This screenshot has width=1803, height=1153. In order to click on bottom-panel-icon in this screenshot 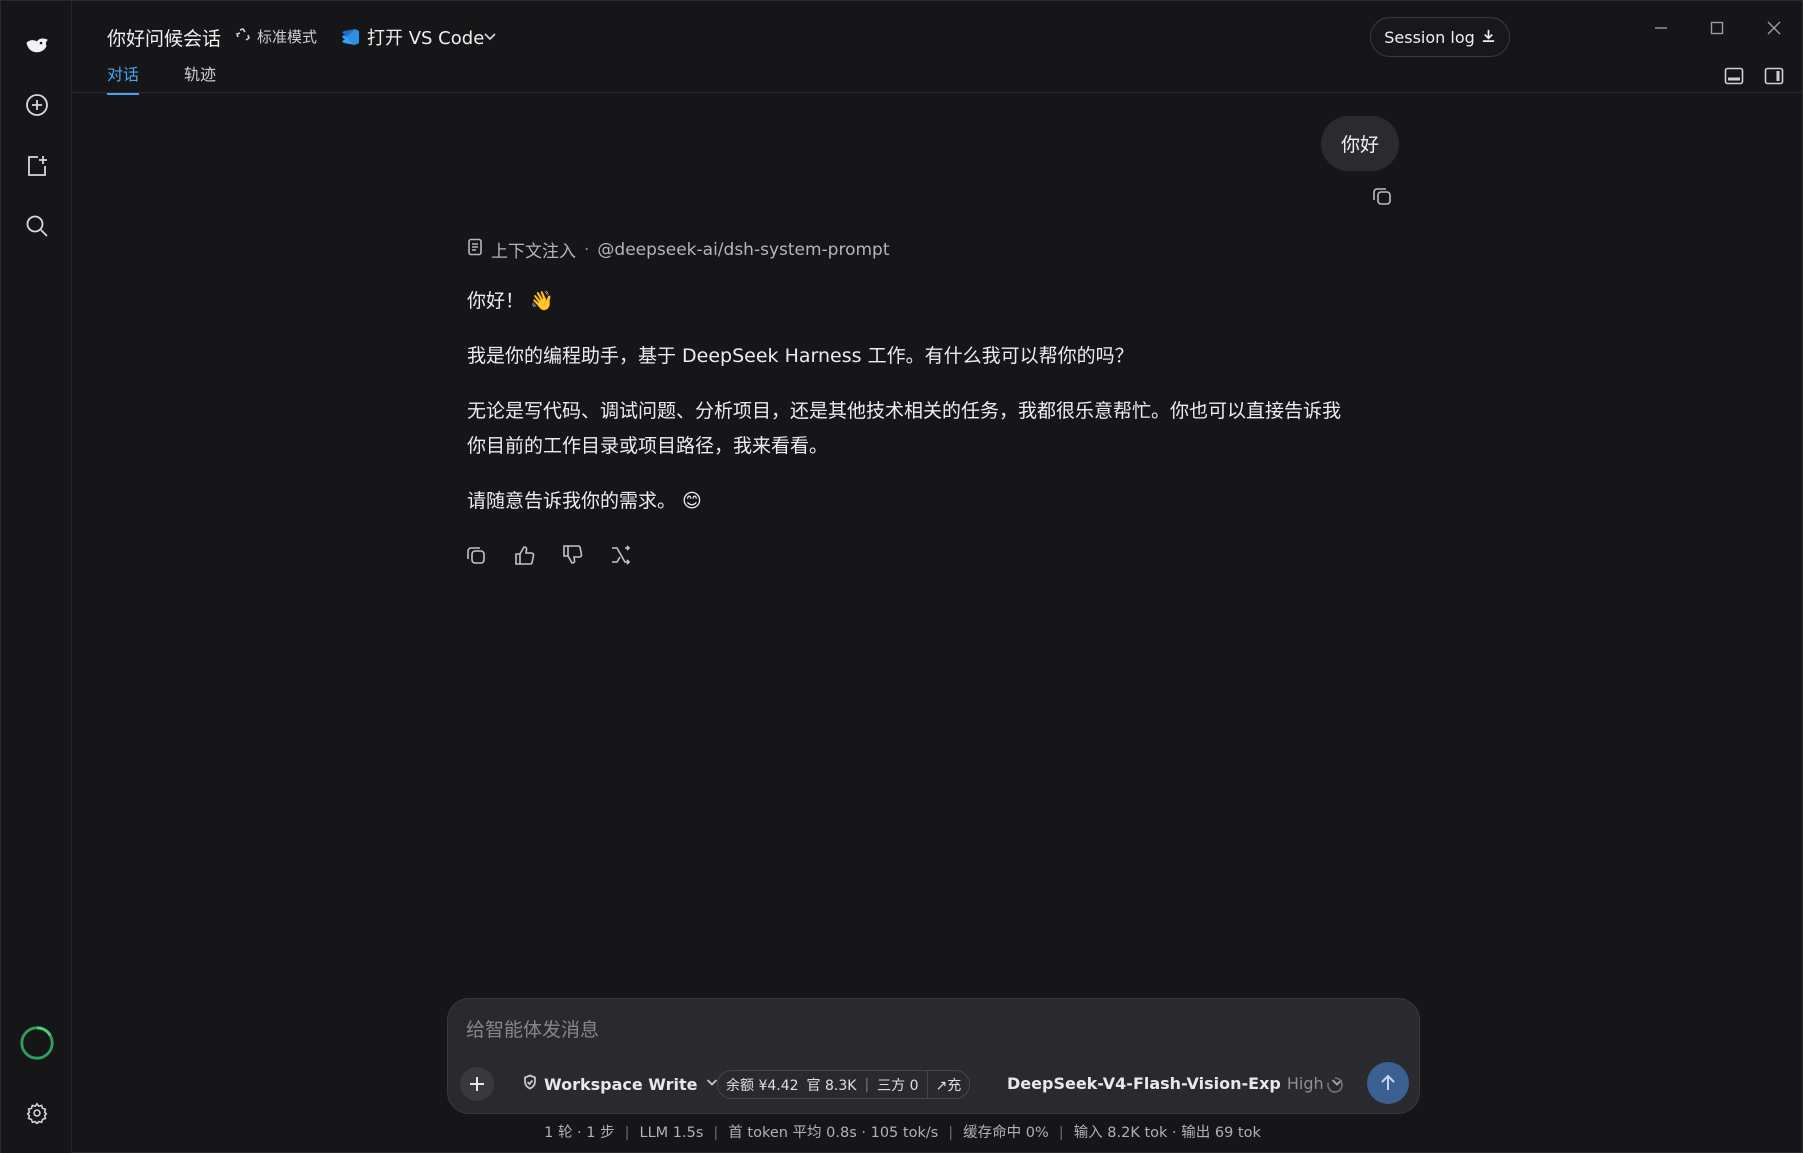, I will do `click(1734, 76)`.